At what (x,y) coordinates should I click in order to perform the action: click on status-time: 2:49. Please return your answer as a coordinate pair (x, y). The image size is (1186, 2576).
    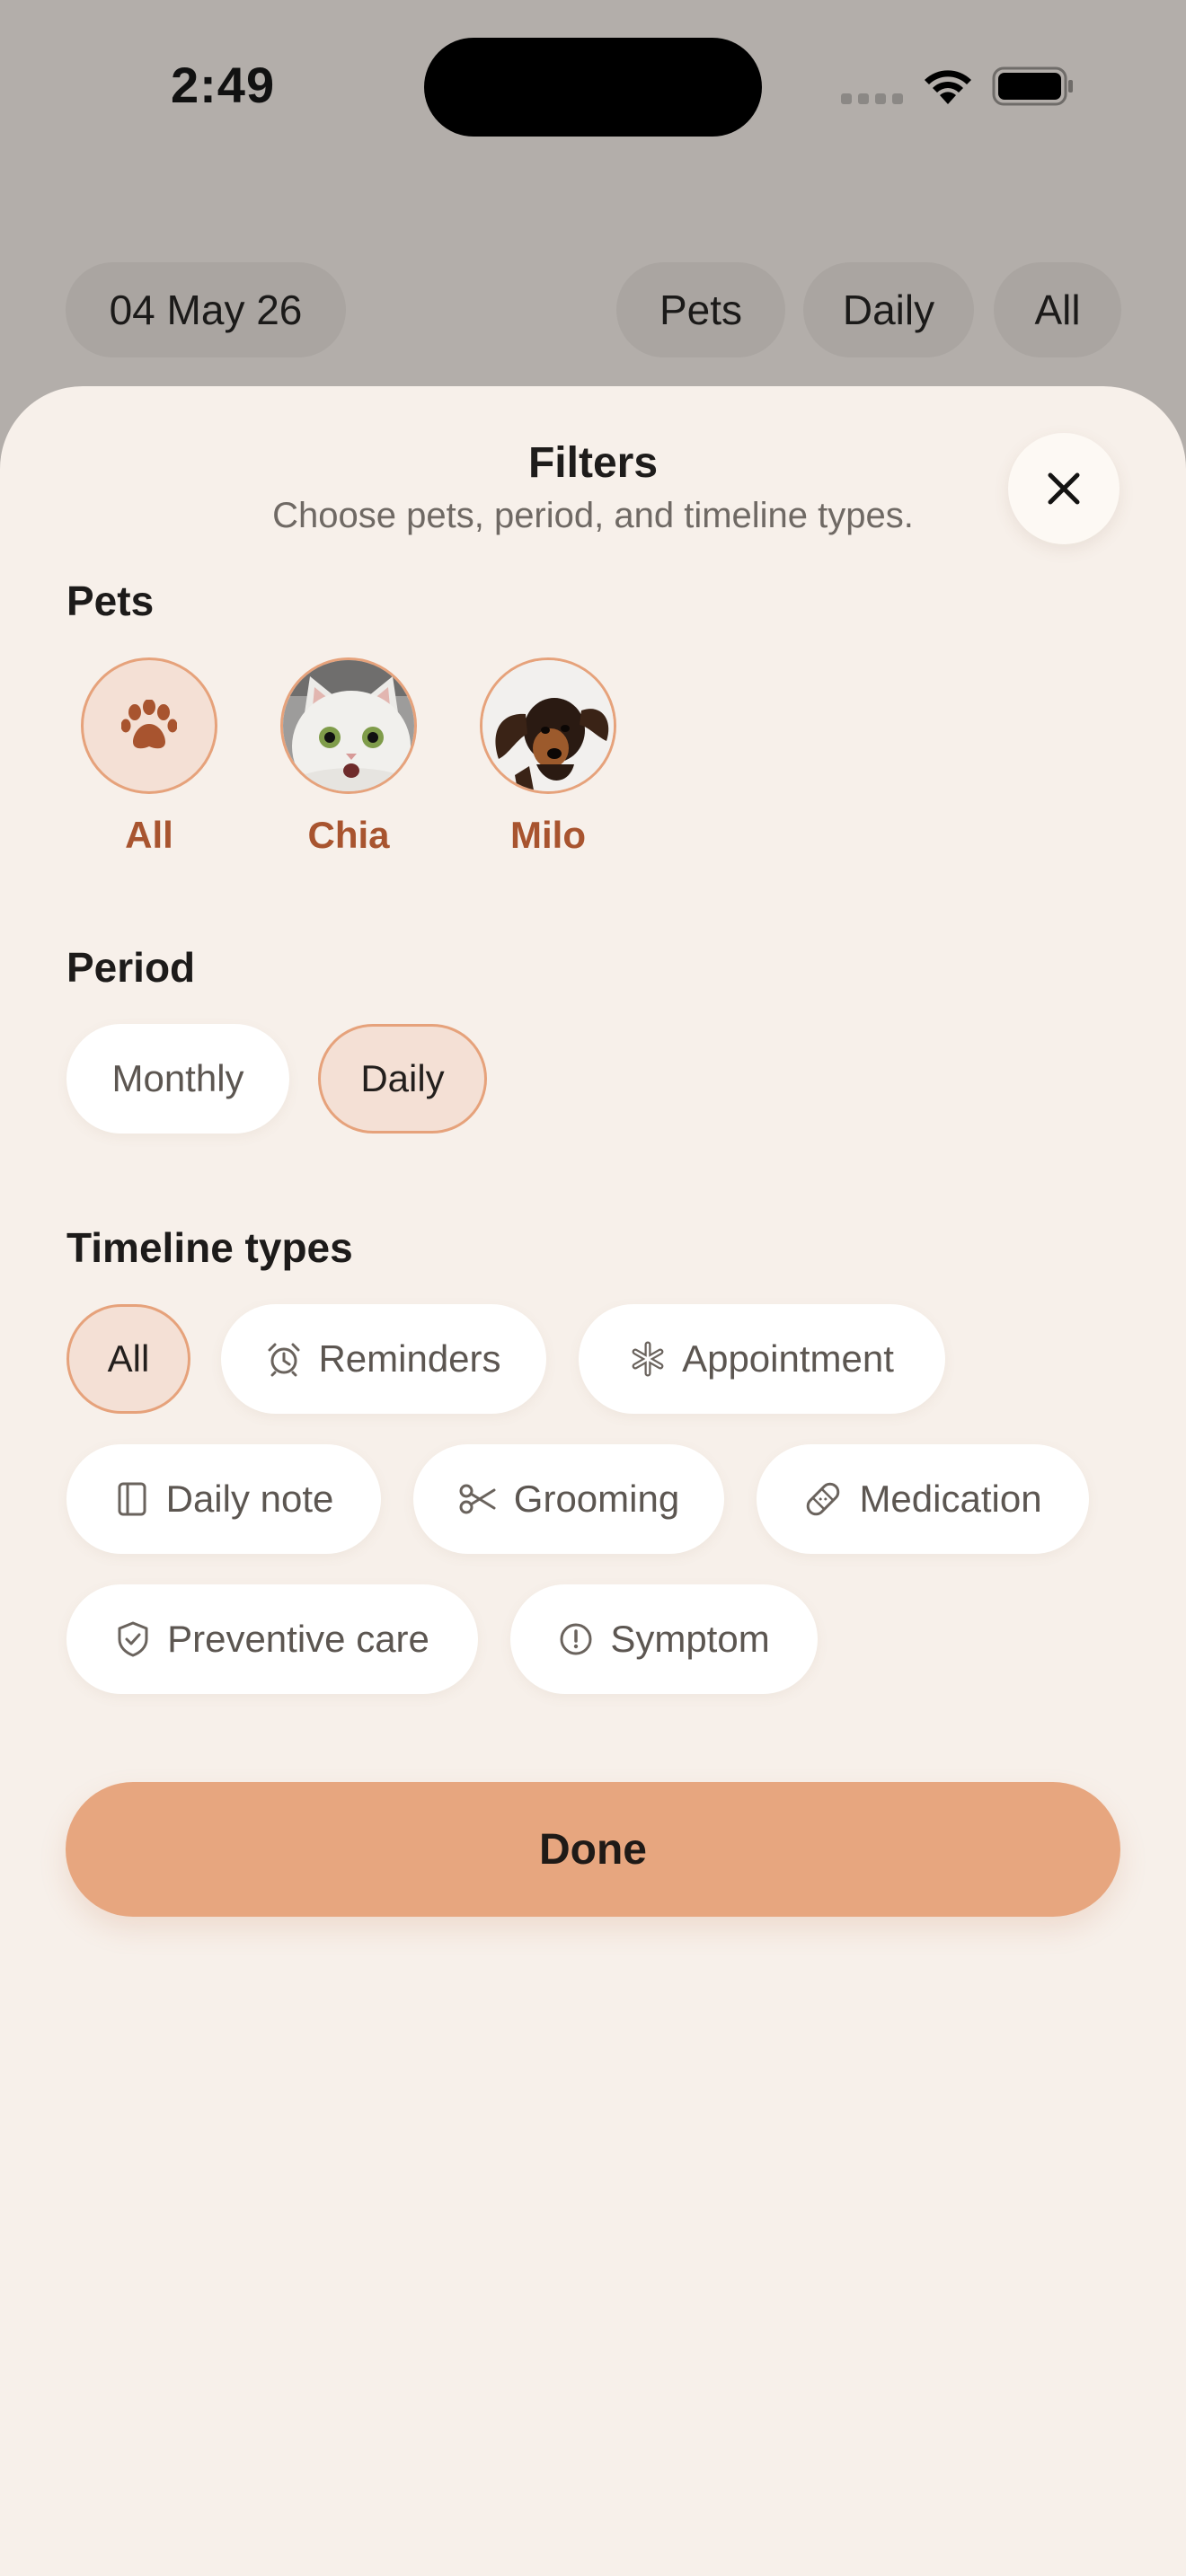
    Looking at the image, I should click on (223, 85).